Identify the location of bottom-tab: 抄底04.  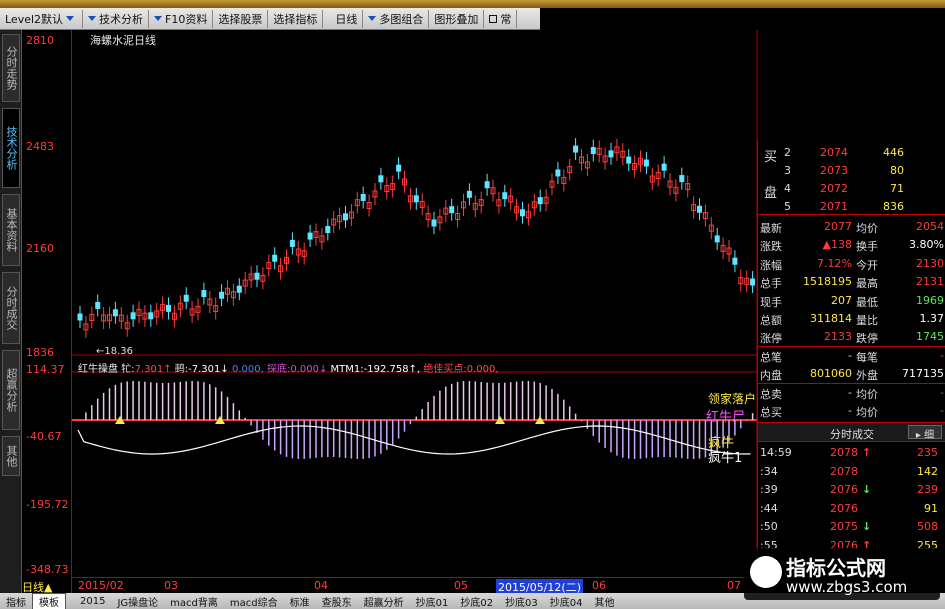
(566, 601).